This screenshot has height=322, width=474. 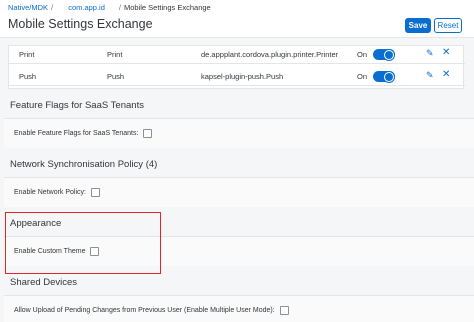 I want to click on plugin-class: kapsel-plugin-push.Push, so click(x=242, y=76).